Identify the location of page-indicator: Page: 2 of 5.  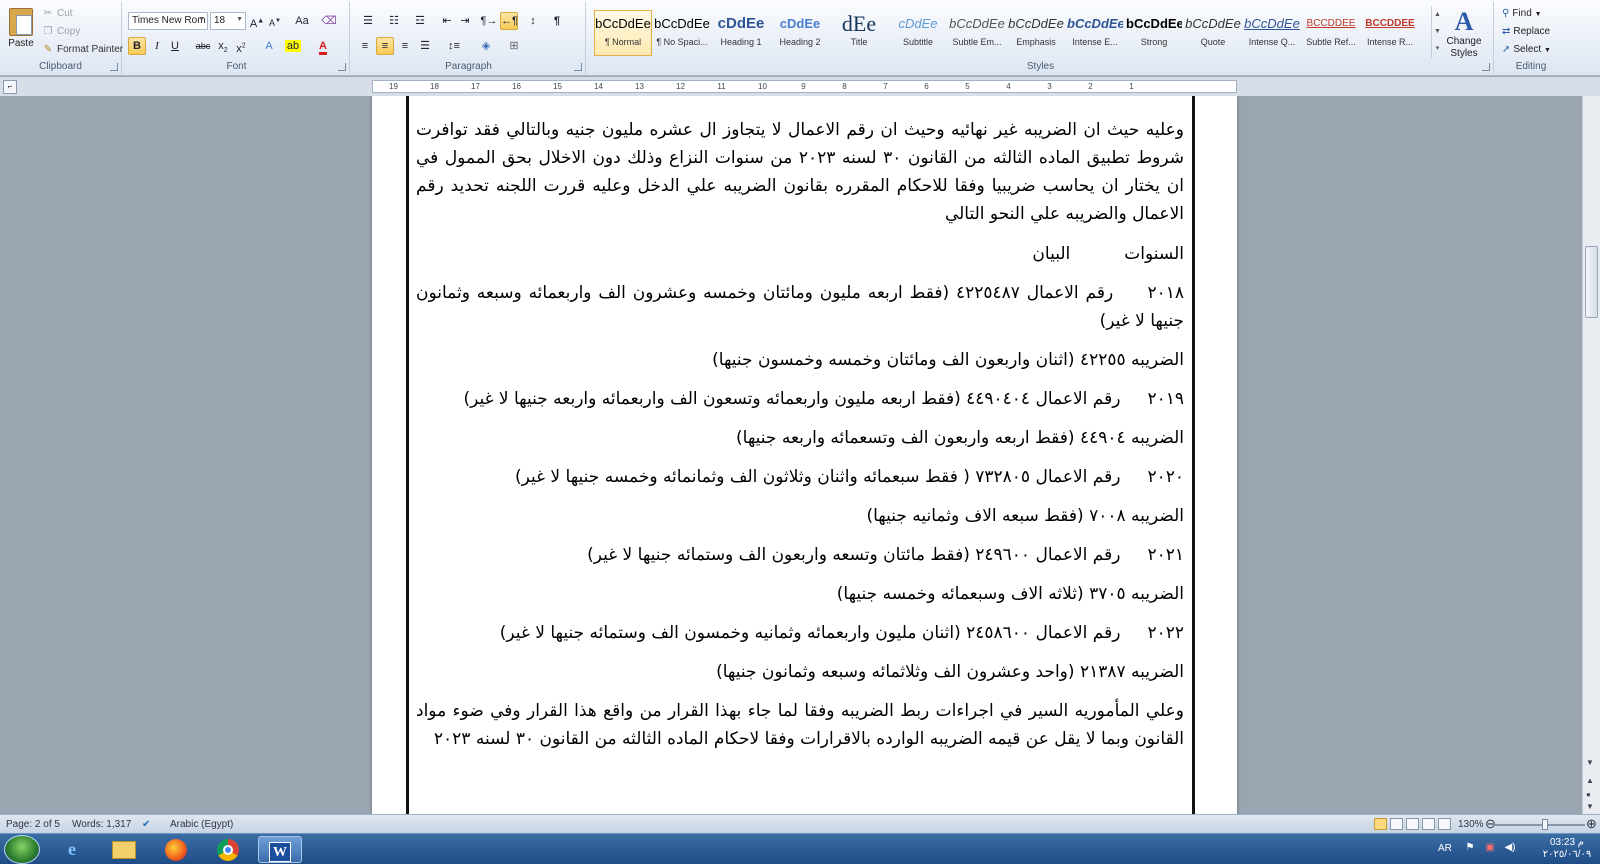
(33, 824).